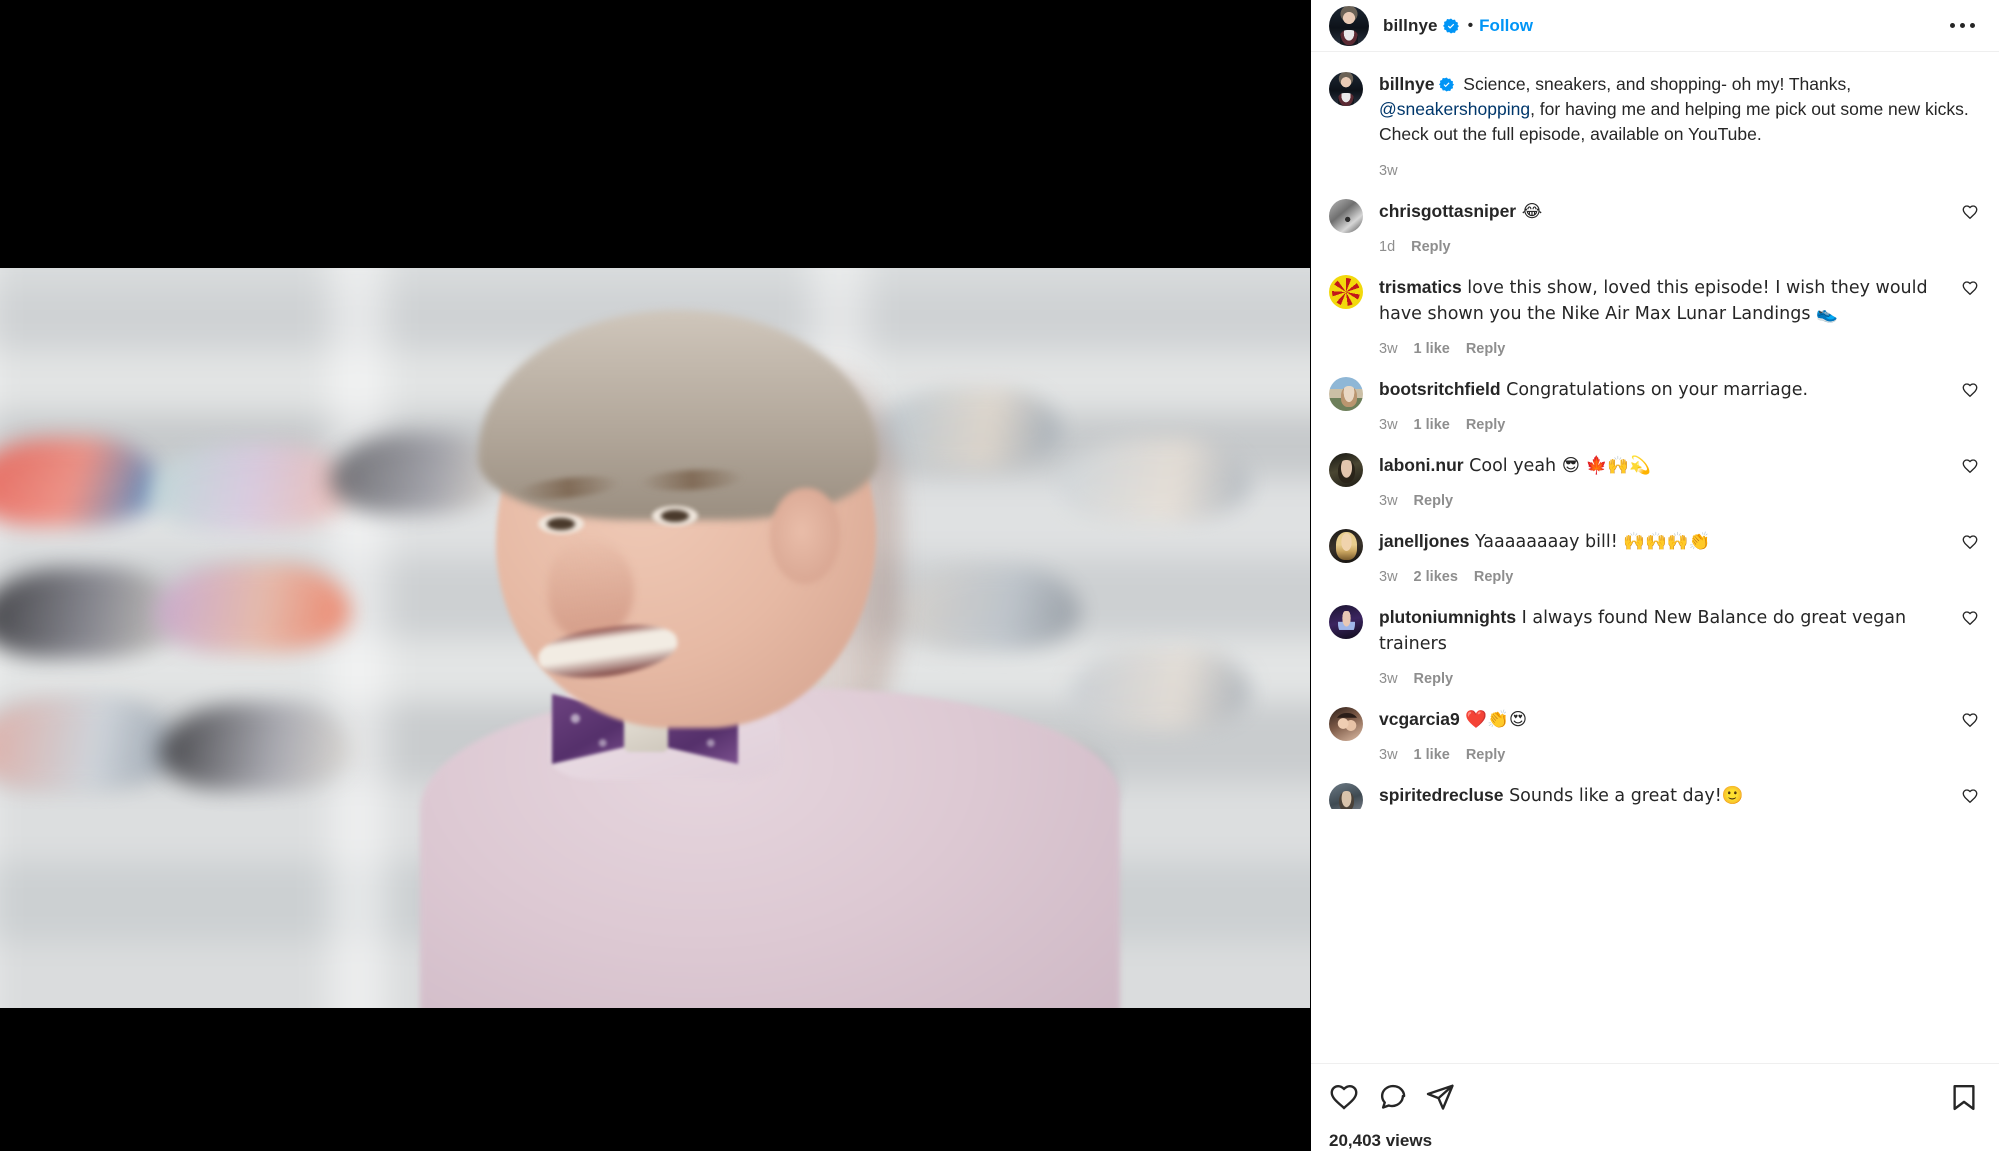  I want to click on post-author-username: billnye, so click(1410, 26).